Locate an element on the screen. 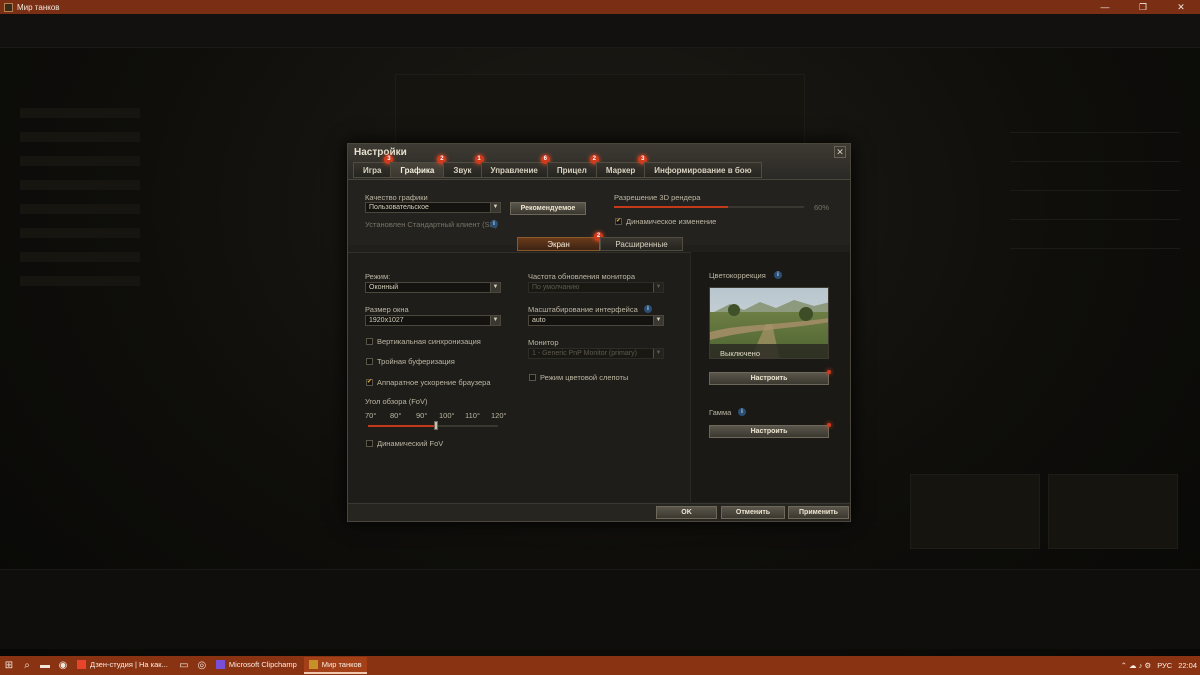  fov-slider-handle is located at coordinates (435, 425).